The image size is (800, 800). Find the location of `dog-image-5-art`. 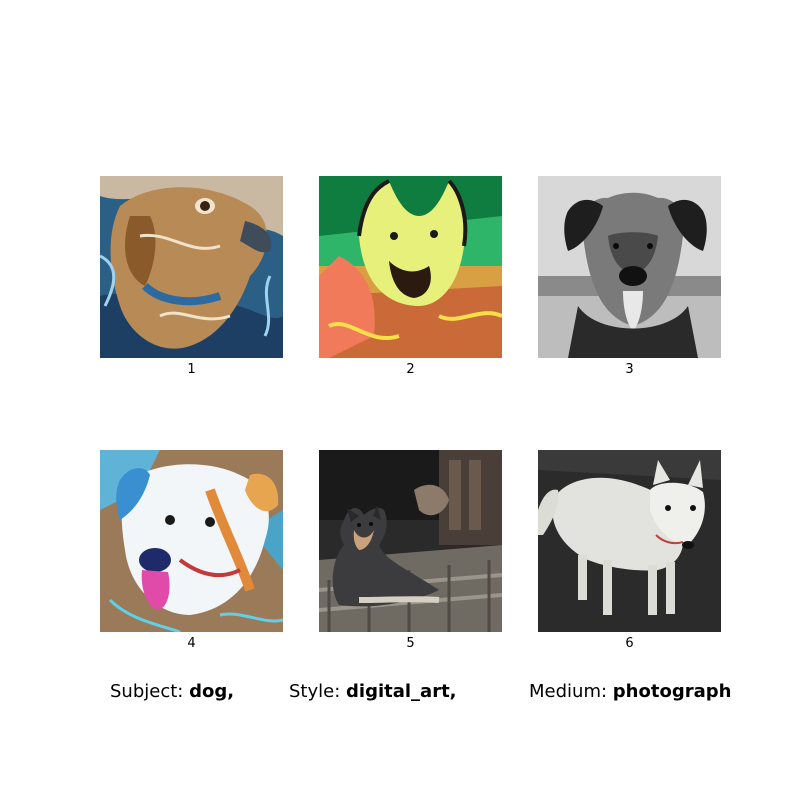

dog-image-5-art is located at coordinates (410, 541).